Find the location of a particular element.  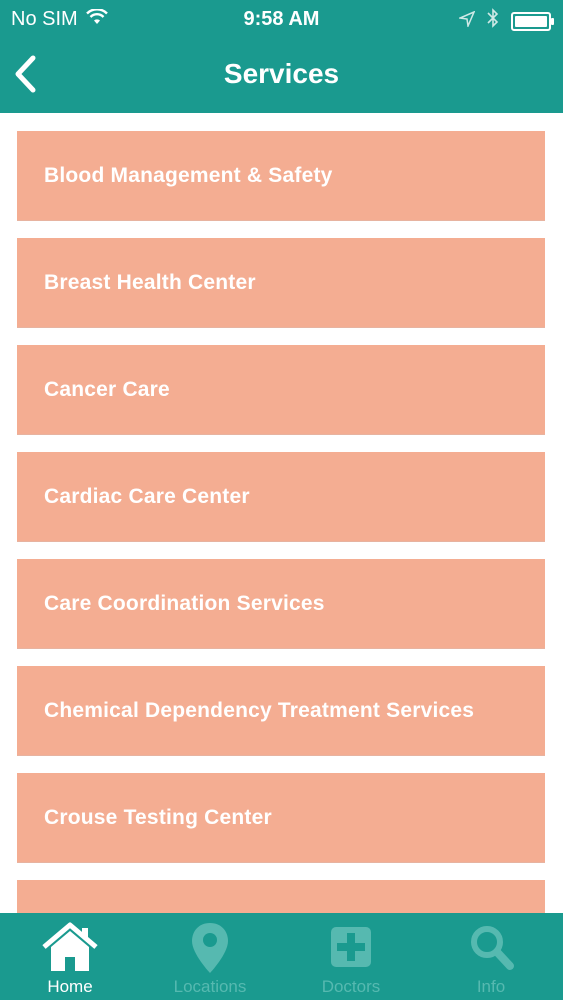

tab-label: Doctors is located at coordinates (351, 986).